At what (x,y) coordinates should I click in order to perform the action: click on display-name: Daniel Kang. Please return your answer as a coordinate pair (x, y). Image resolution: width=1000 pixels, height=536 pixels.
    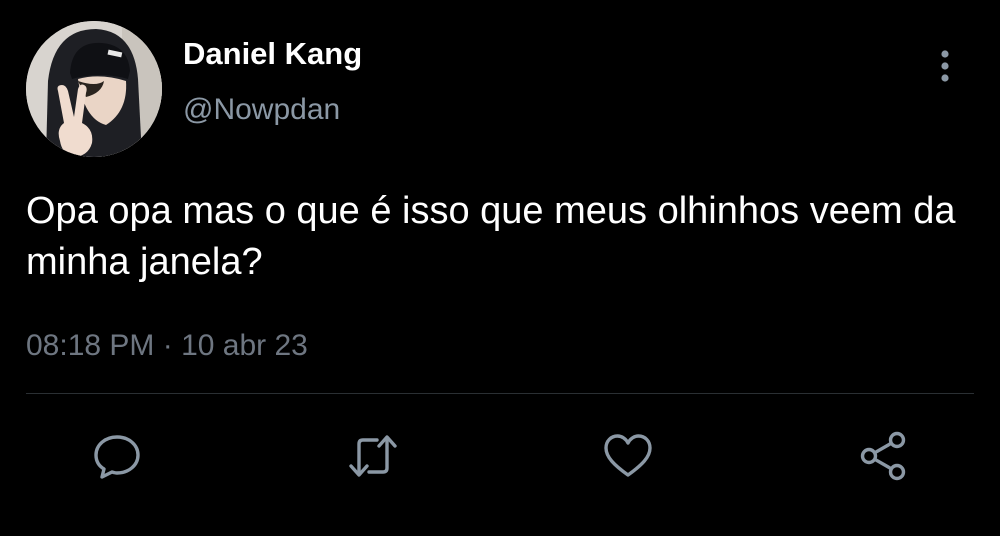
    Looking at the image, I should click on (272, 54).